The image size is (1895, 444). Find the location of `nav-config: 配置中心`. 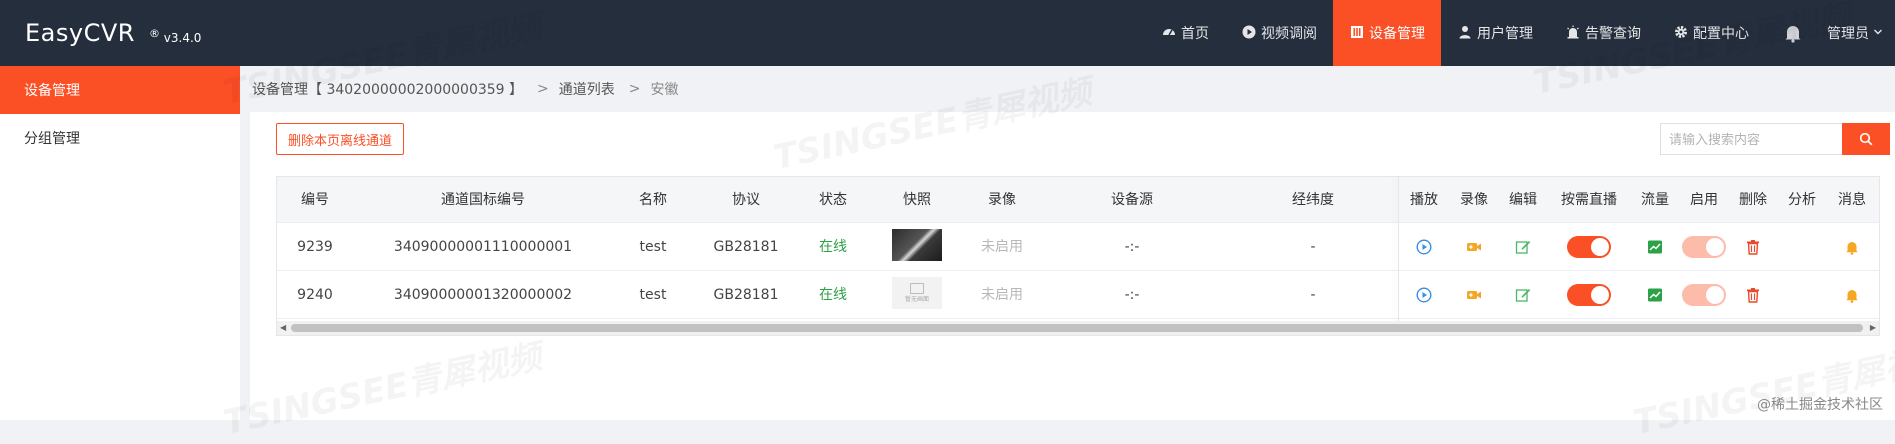

nav-config: 配置中心 is located at coordinates (1711, 33).